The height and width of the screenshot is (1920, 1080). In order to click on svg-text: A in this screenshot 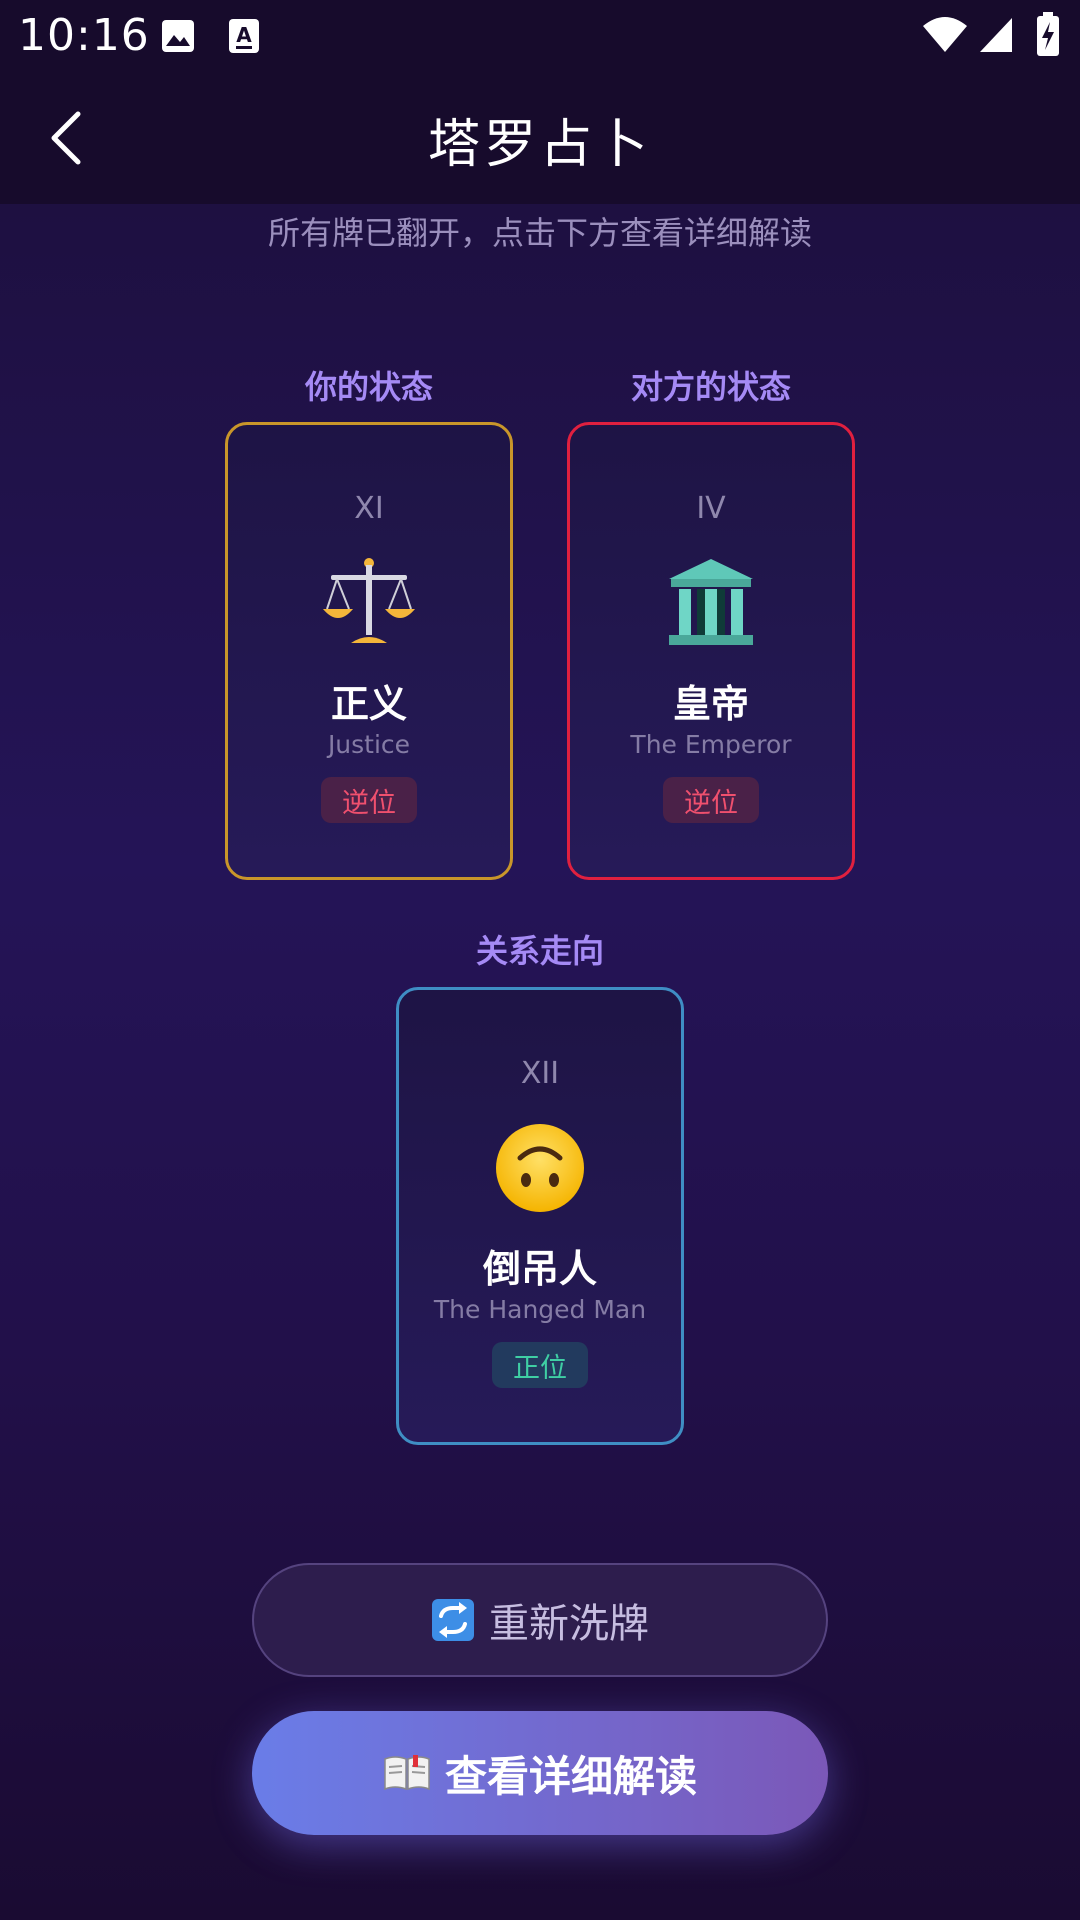, I will do `click(244, 35)`.